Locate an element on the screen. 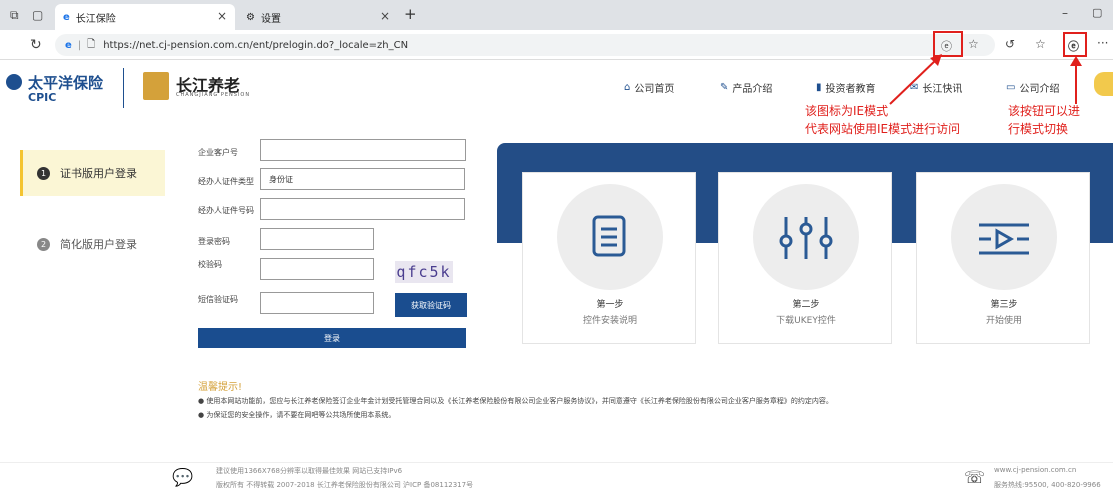 The height and width of the screenshot is (492, 1113). id-no-input is located at coordinates (362, 209).